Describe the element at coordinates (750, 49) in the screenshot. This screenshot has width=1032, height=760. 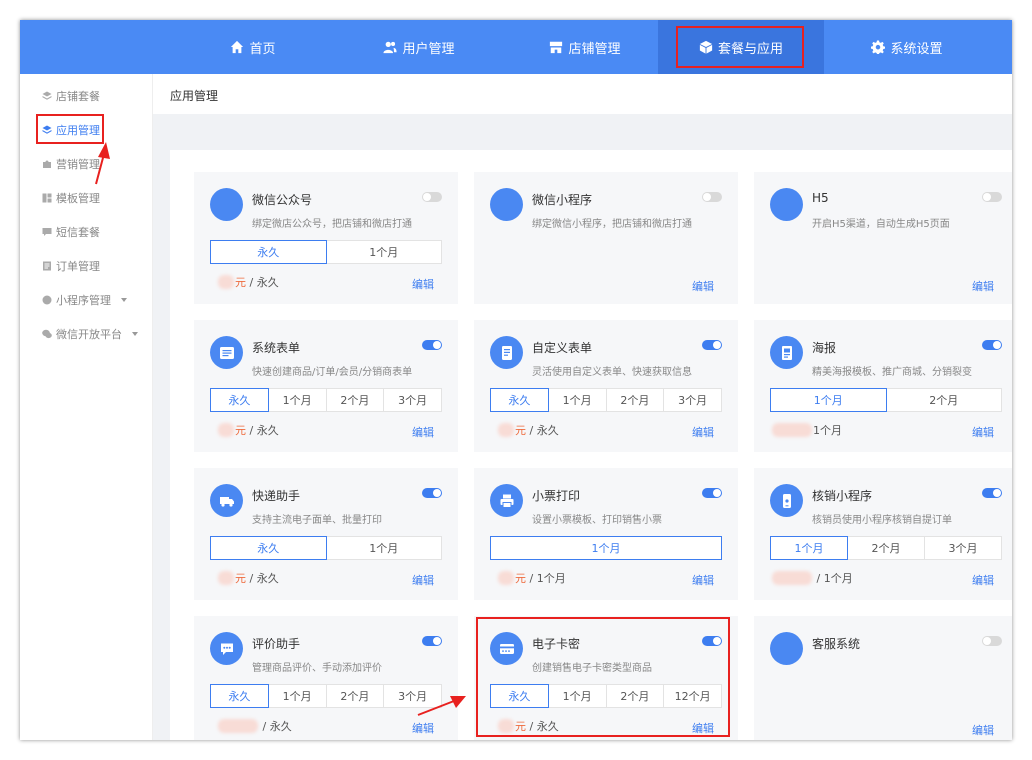
I see `nav-label: 套餐与应用` at that location.